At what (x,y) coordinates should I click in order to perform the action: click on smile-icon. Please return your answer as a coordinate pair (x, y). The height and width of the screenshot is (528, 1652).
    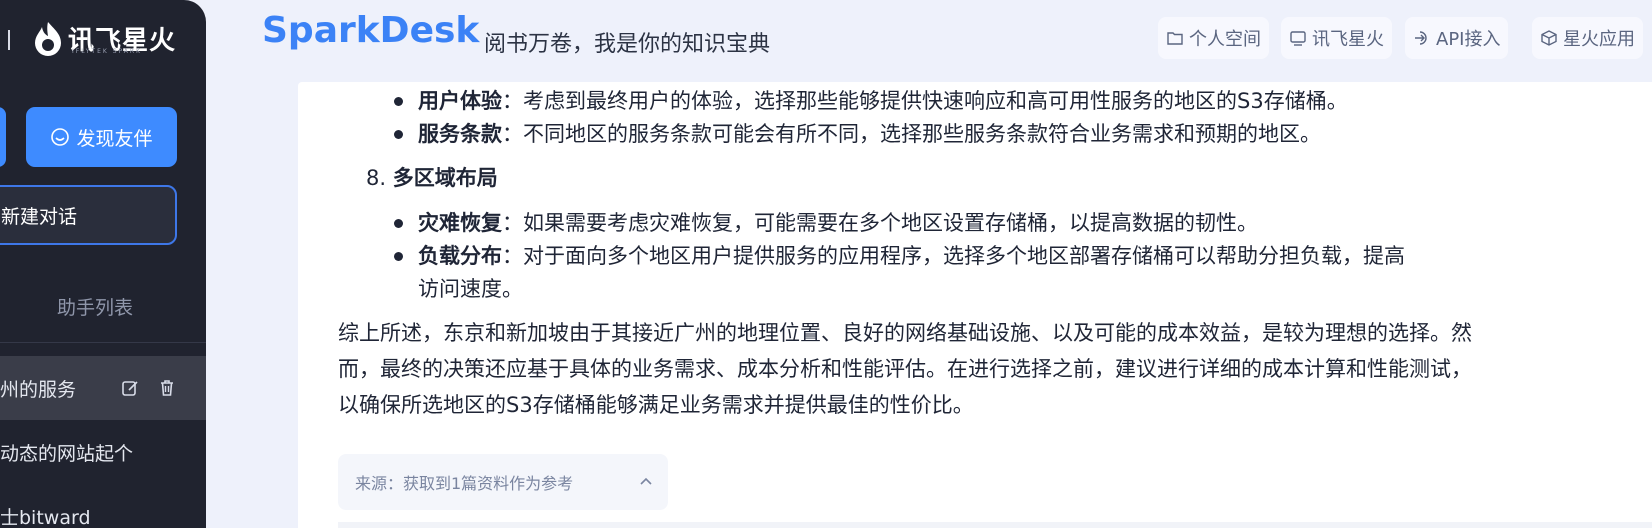
    Looking at the image, I should click on (60, 137).